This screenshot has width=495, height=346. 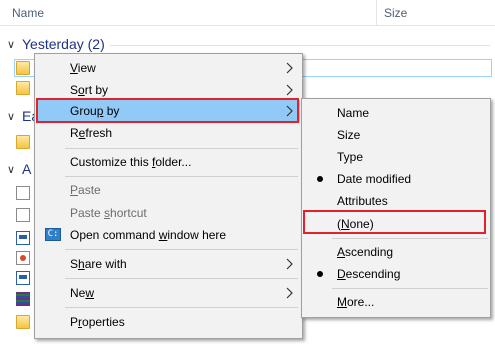 What do you see at coordinates (396, 135) in the screenshot?
I see `submenu-item-size: Size` at bounding box center [396, 135].